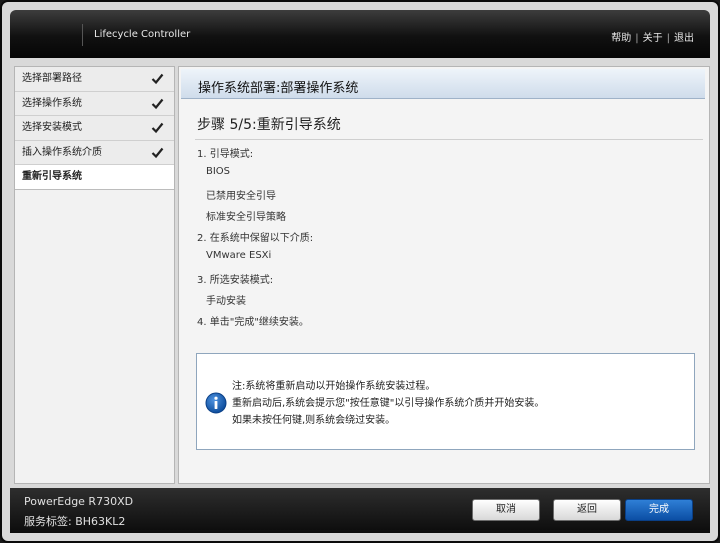 This screenshot has height=543, width=720. Describe the element at coordinates (360, 34) in the screenshot. I see `header-bar: Lifecycle Controller 帮助 | 关于 | 退出` at that location.